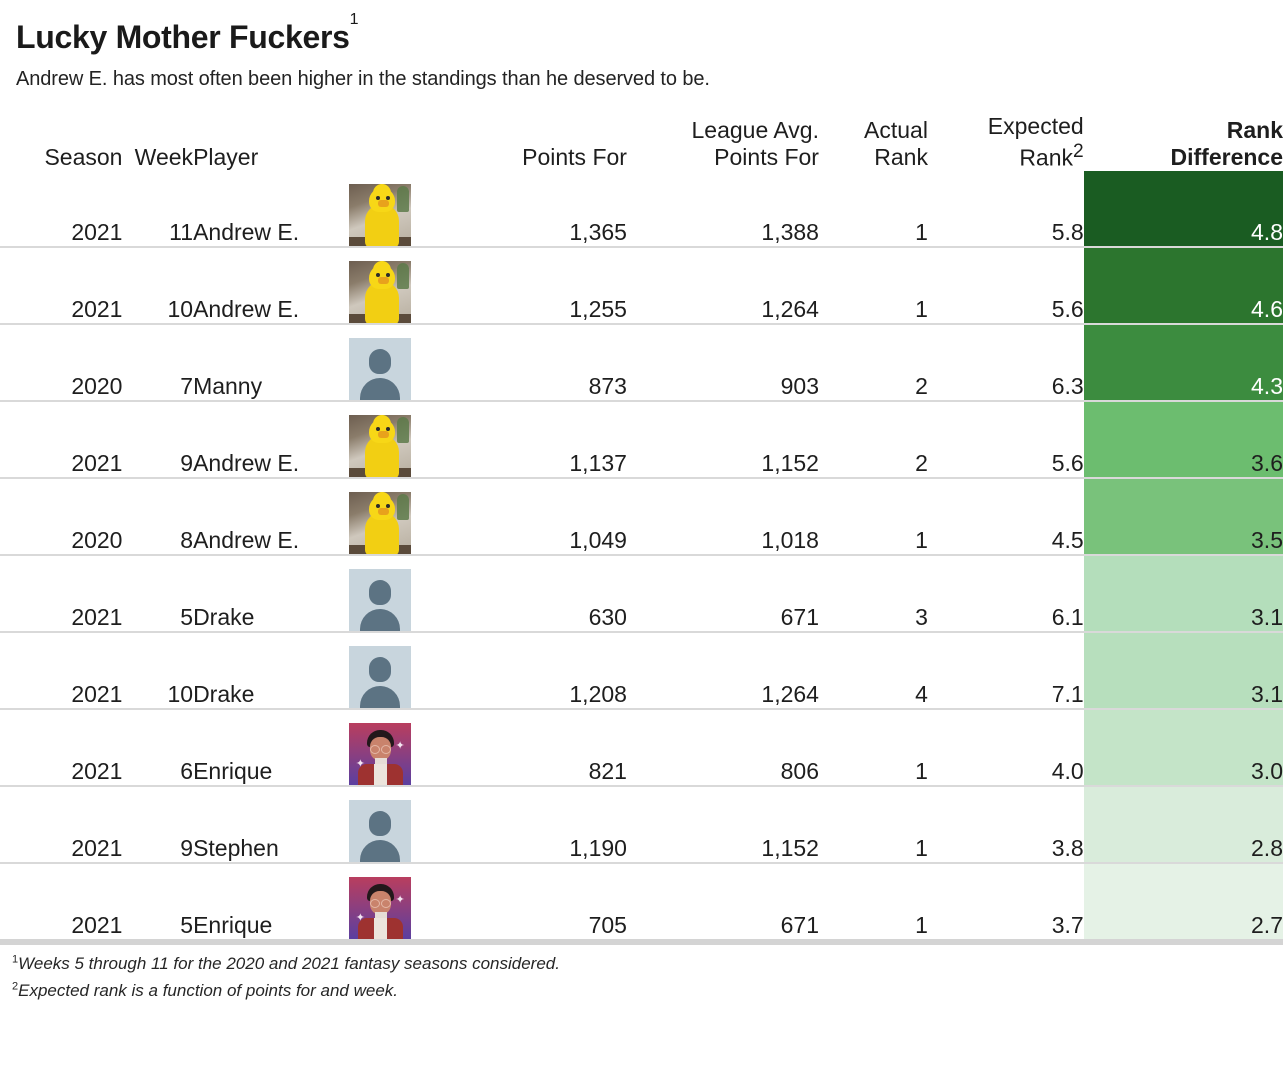 The width and height of the screenshot is (1283, 1065). Describe the element at coordinates (722, 362) in the screenshot. I see `cell-league-avg-points-for: 903` at that location.